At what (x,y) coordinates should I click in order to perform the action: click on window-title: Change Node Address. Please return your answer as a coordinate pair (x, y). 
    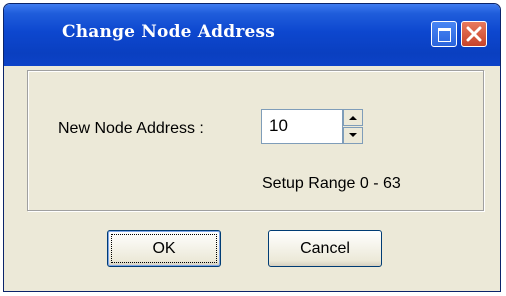
    Looking at the image, I should click on (169, 32).